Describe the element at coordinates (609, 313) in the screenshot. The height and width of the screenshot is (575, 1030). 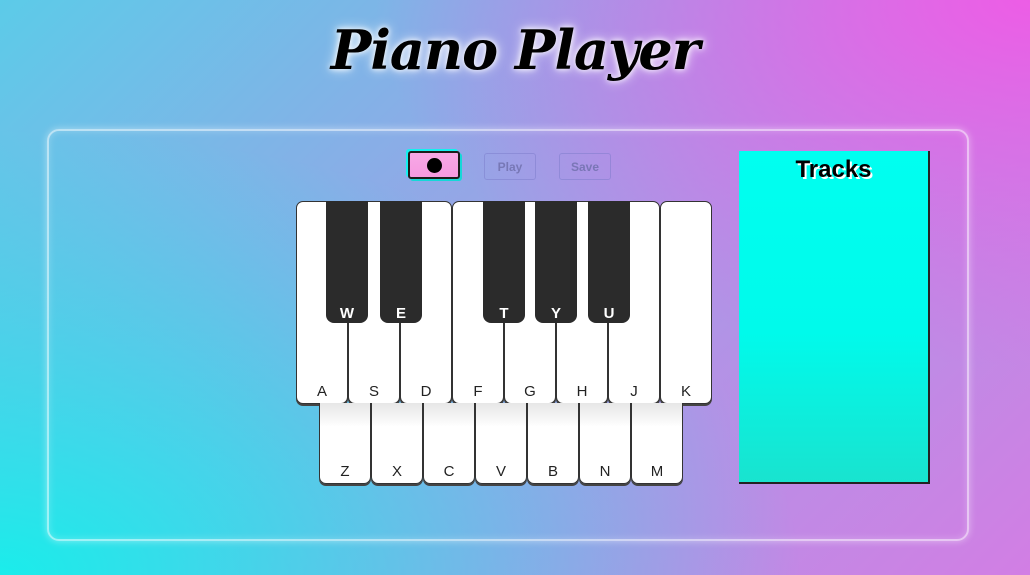
I see `key-label: U` at that location.